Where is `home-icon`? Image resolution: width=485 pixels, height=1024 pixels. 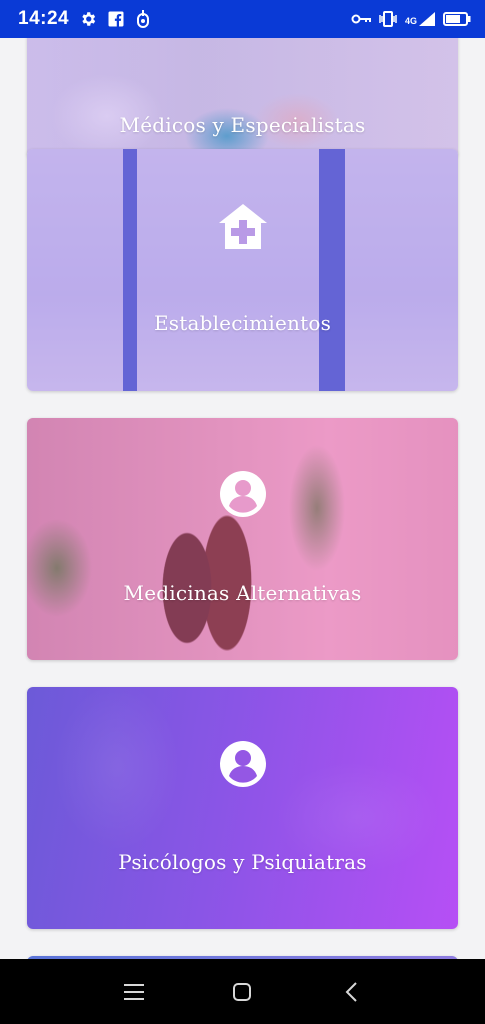 home-icon is located at coordinates (242, 992).